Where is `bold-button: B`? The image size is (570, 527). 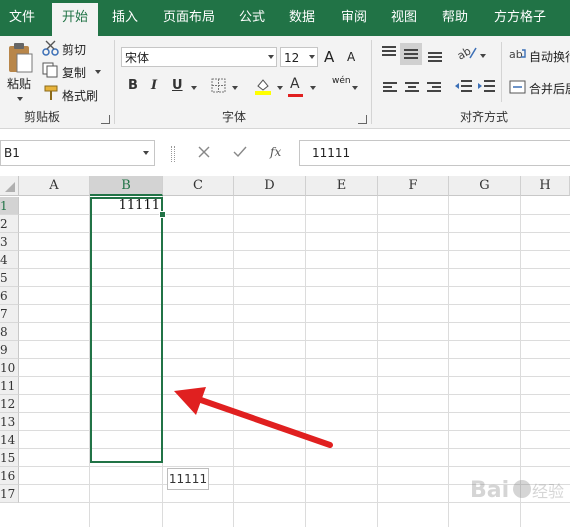
bold-button: B is located at coordinates (133, 85).